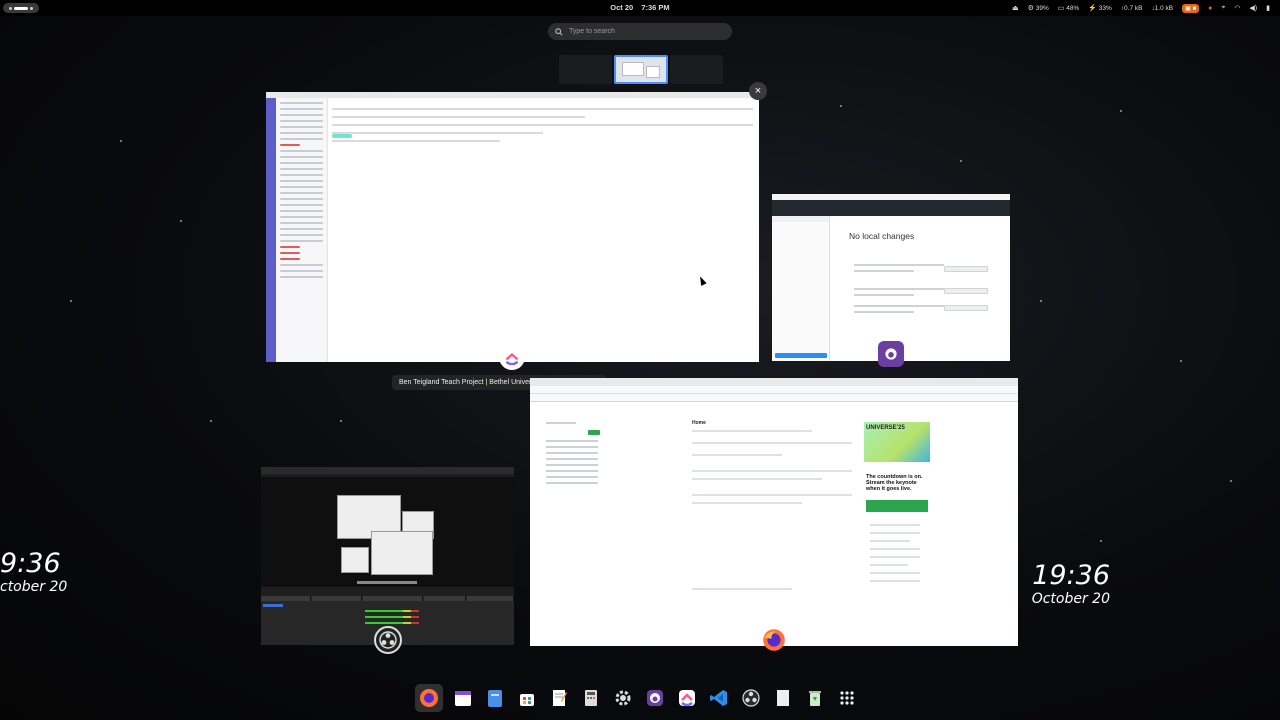 The width and height of the screenshot is (1280, 720). What do you see at coordinates (623, 698) in the screenshot?
I see `settings-icon` at bounding box center [623, 698].